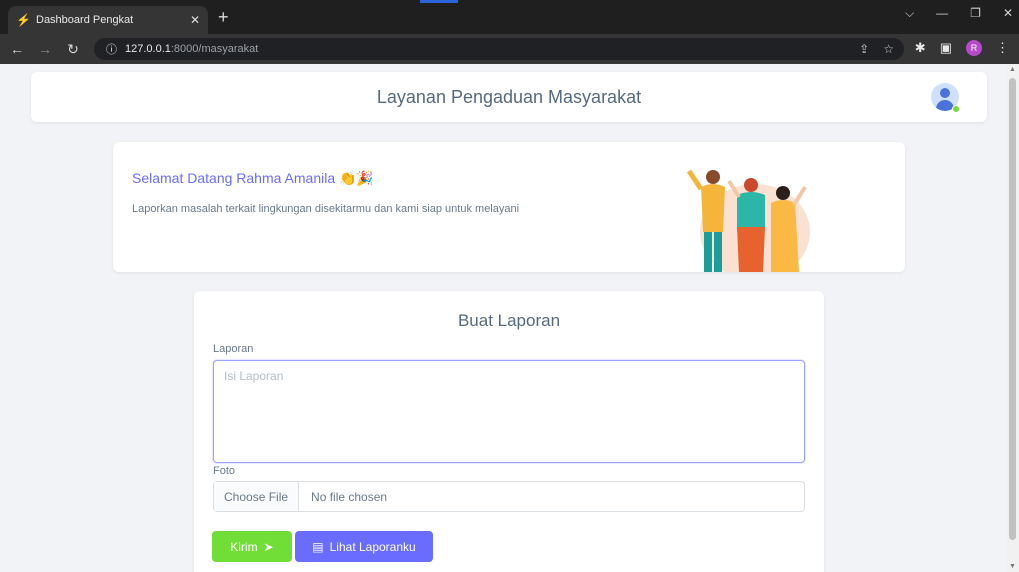  I want to click on top-navbar: Layanan Pengaduan Masyarakat, so click(509, 97).